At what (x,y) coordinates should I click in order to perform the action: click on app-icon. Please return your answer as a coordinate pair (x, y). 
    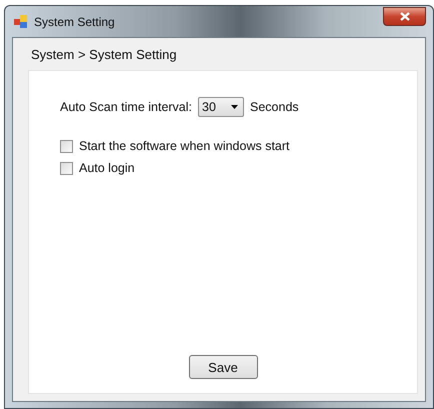
    Looking at the image, I should click on (21, 21).